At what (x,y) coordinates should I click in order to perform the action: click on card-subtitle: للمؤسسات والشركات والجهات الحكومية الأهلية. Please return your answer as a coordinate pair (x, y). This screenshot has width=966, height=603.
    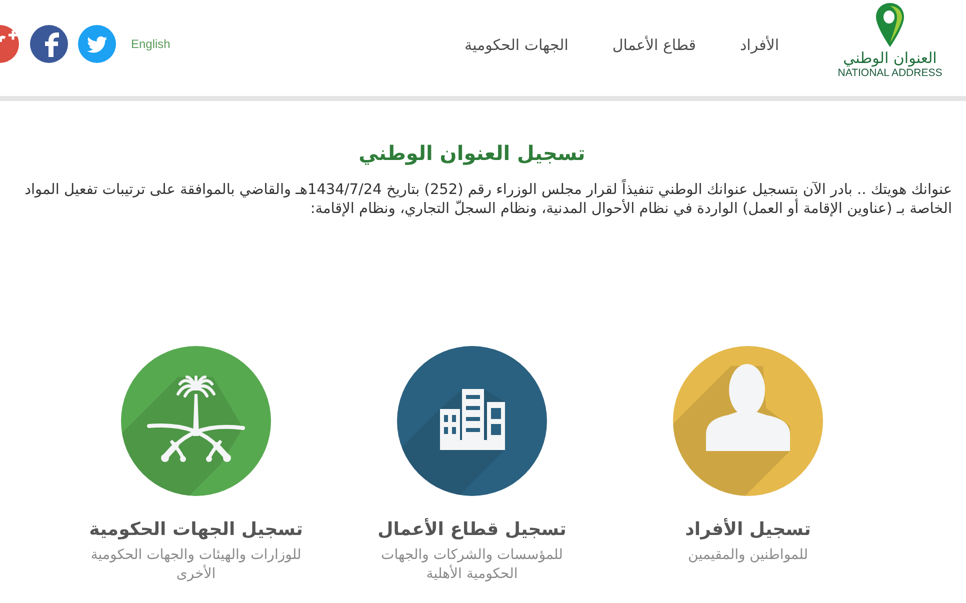
    Looking at the image, I should click on (472, 565).